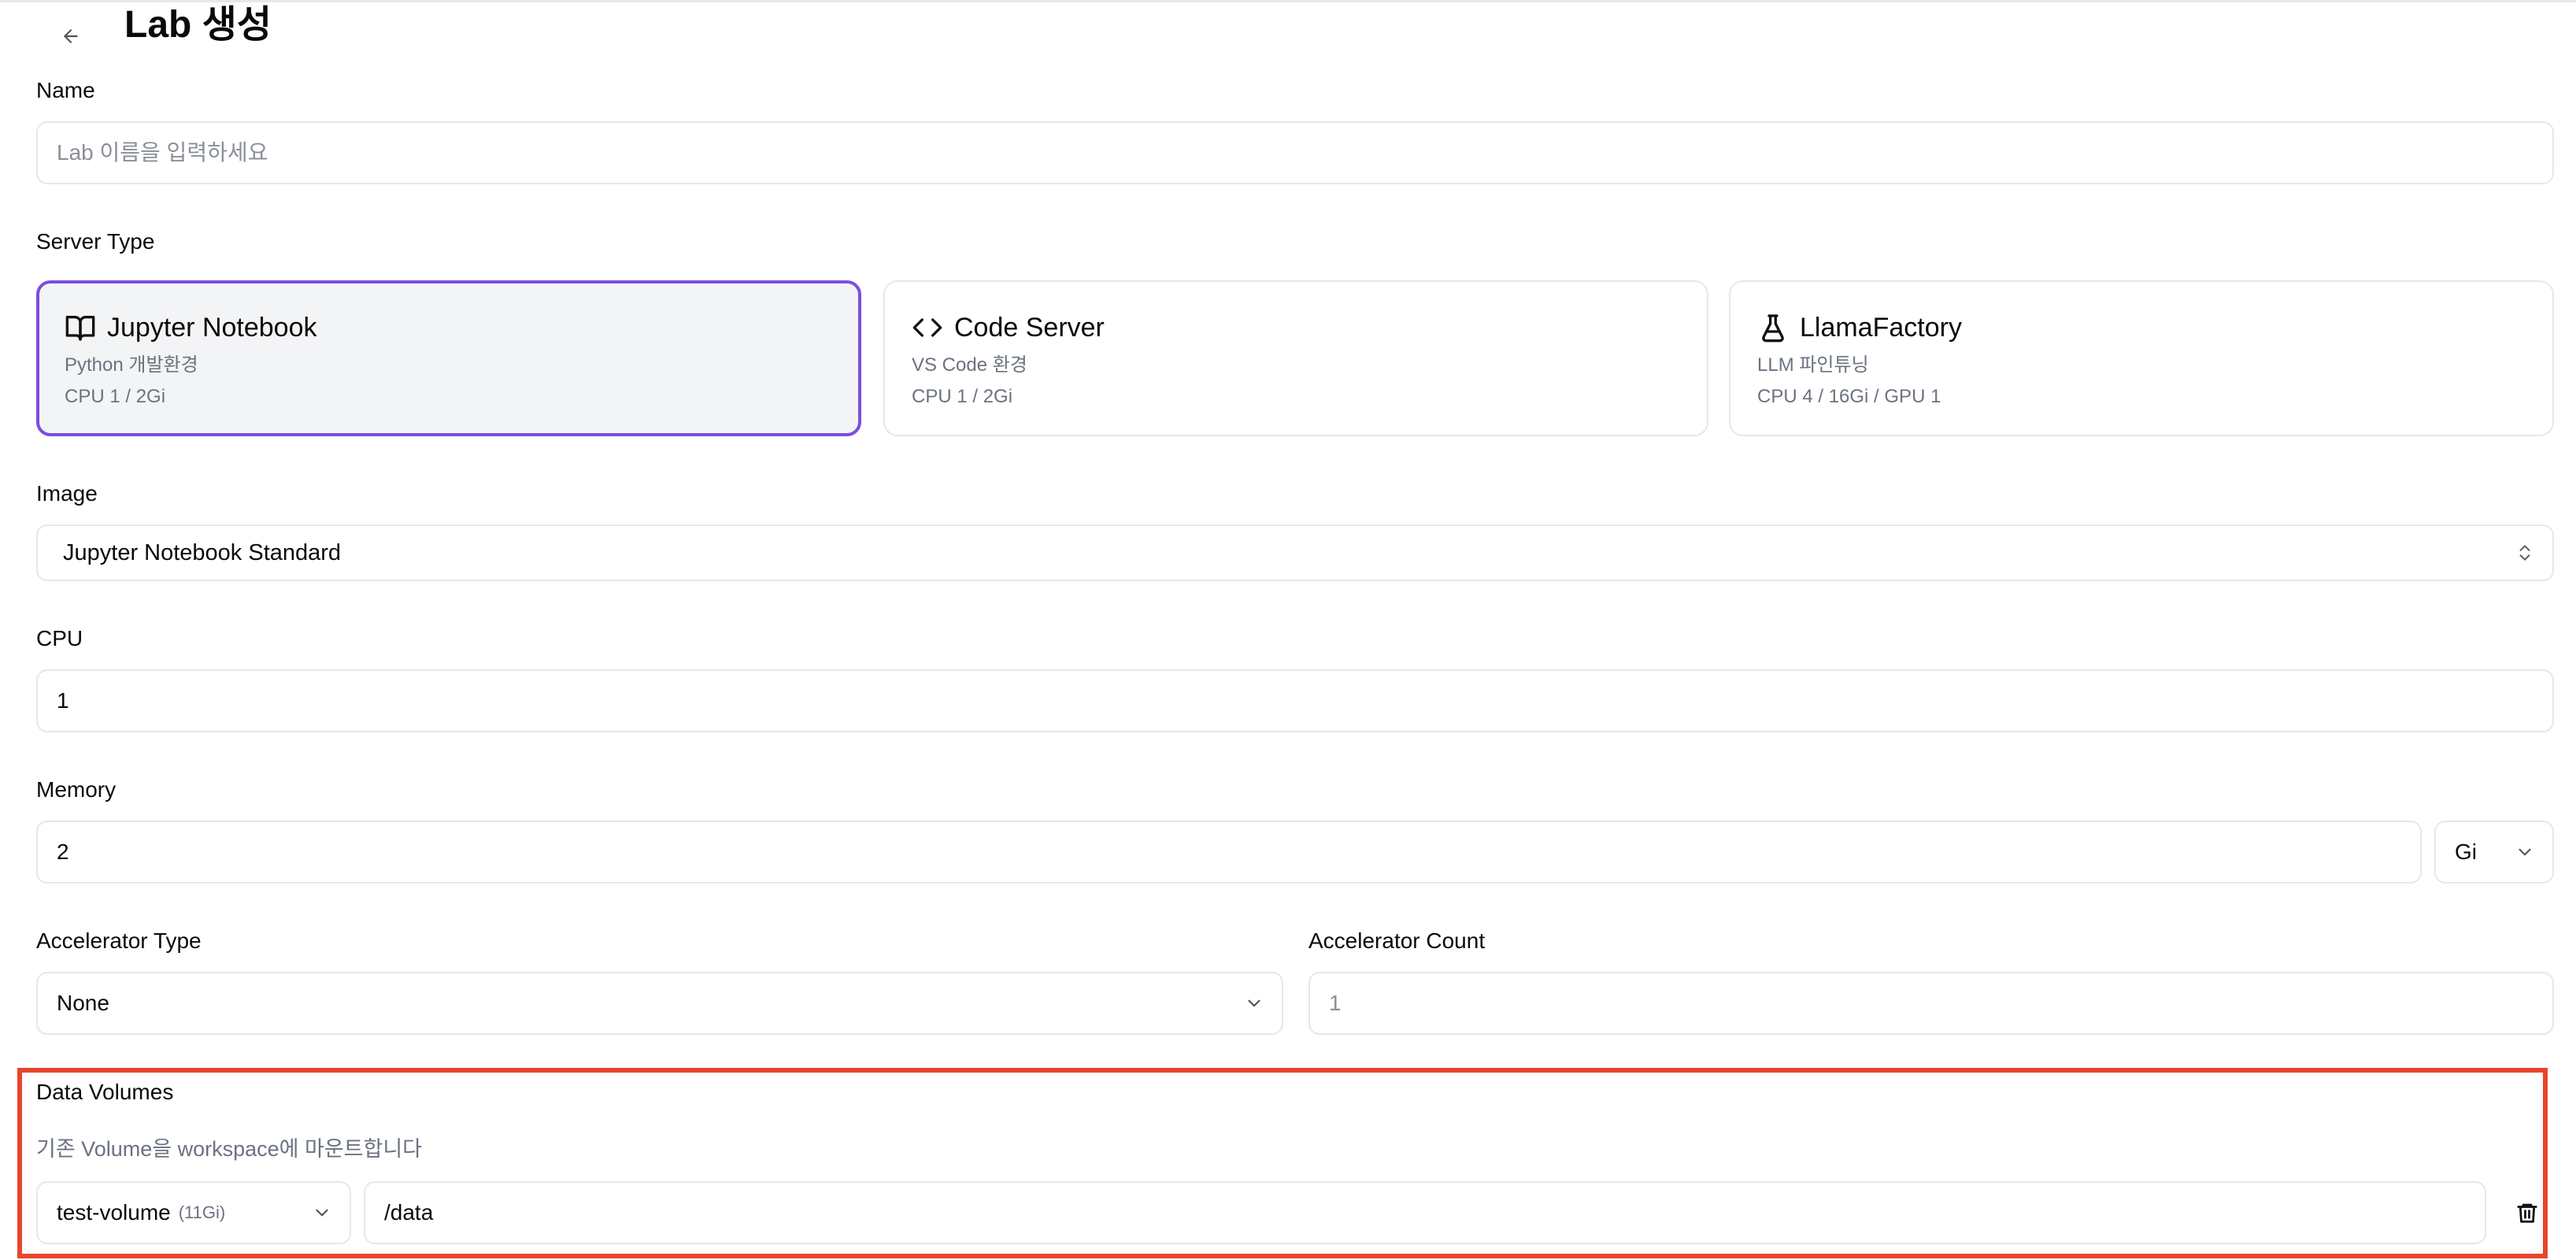 The width and height of the screenshot is (2576, 1260). I want to click on image-select-value: Jupyter Notebook Standard, so click(202, 552).